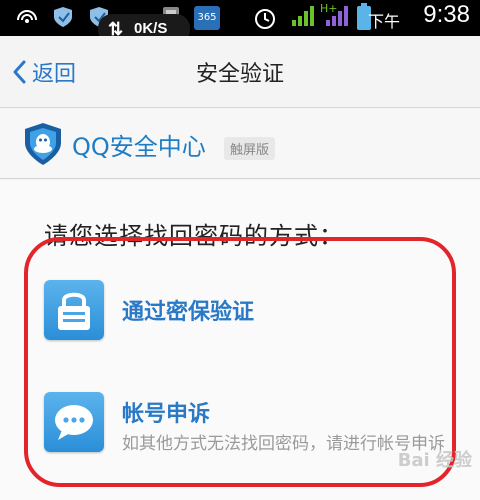 This screenshot has width=480, height=500. Describe the element at coordinates (151, 28) in the screenshot. I see `net-speed-value: 0K/S` at that location.